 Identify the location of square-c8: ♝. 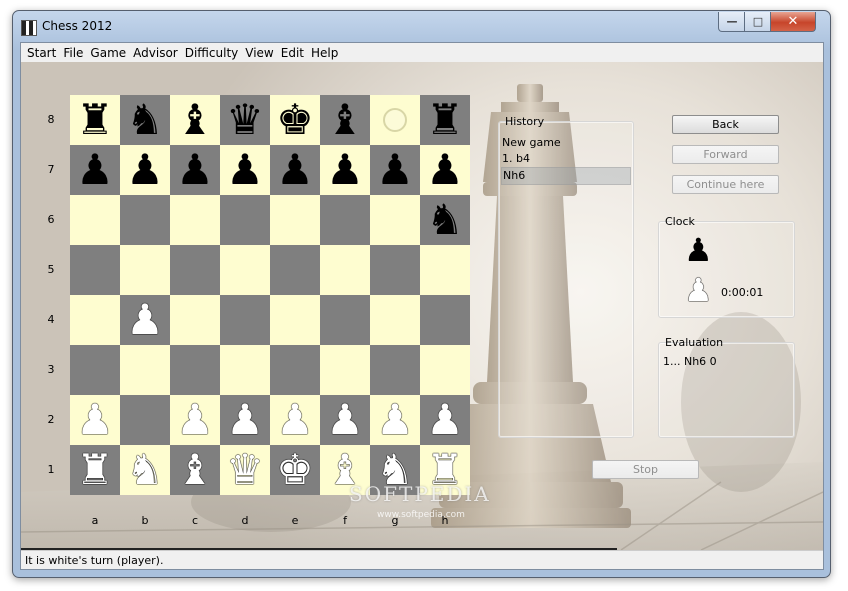
(195, 120).